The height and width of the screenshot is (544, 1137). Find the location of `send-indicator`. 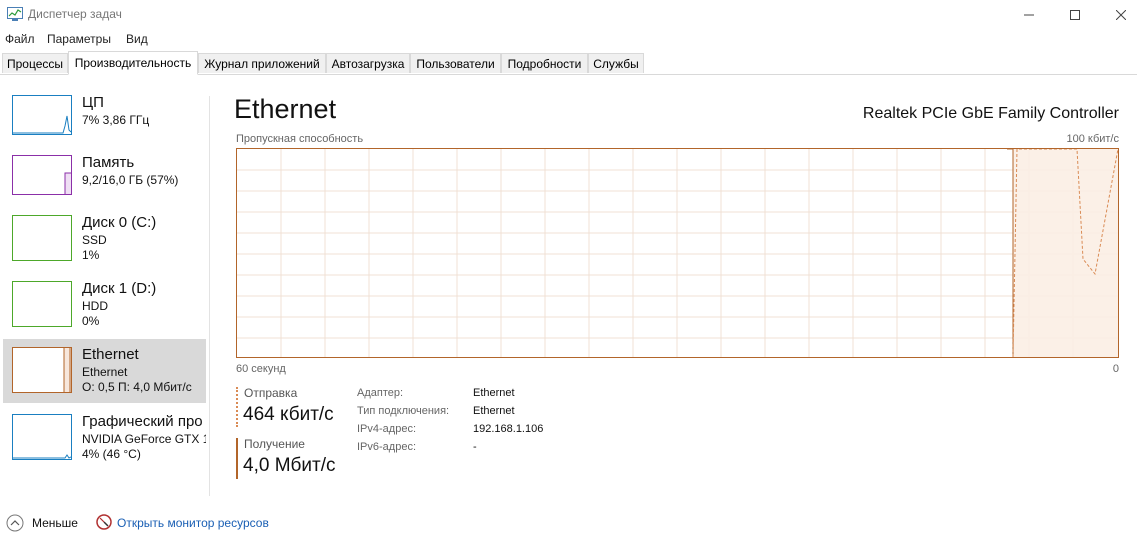

send-indicator is located at coordinates (237, 407).